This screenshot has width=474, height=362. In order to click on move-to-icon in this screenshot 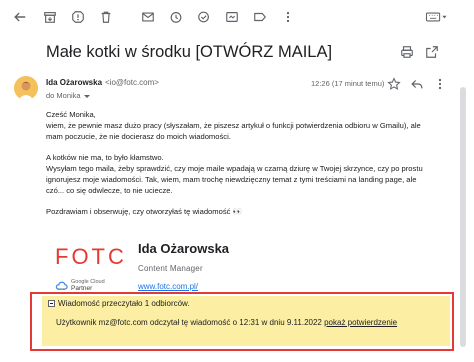, I will do `click(232, 17)`.